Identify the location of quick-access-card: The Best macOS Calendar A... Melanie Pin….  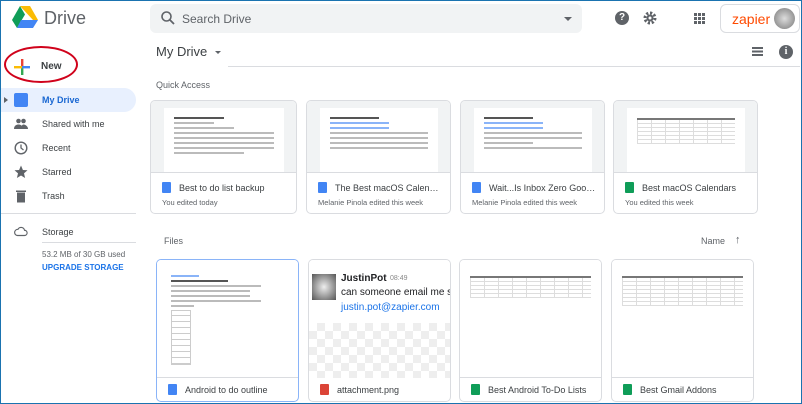
(378, 157).